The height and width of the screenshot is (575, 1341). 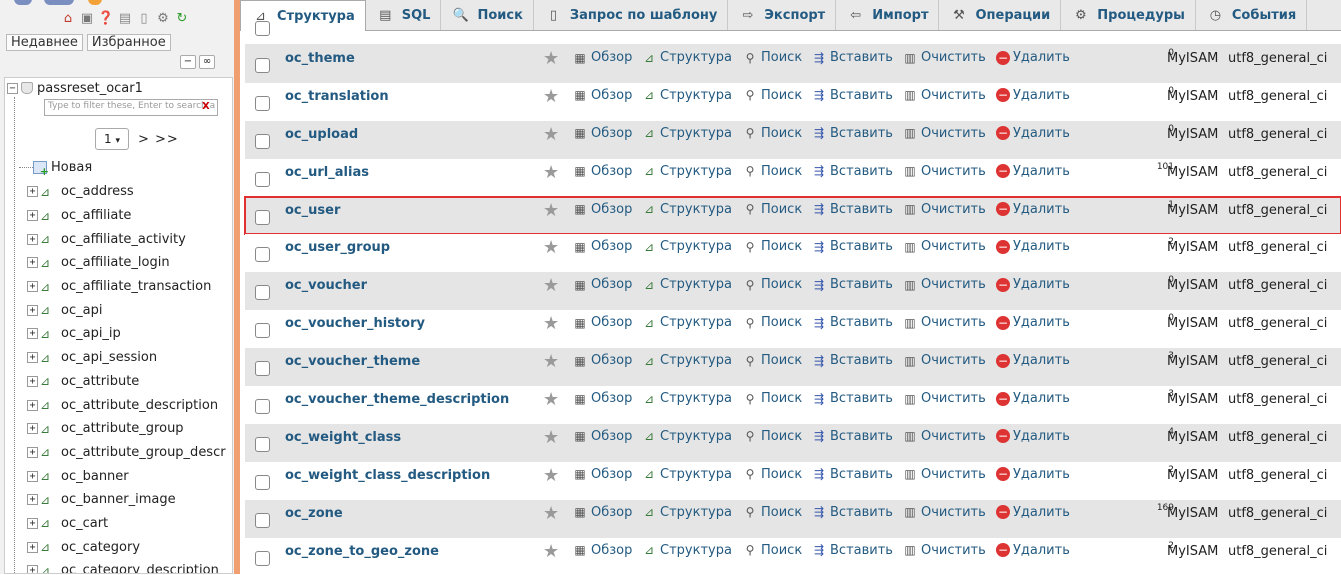 I want to click on new-table-label: Новая, so click(x=71, y=167).